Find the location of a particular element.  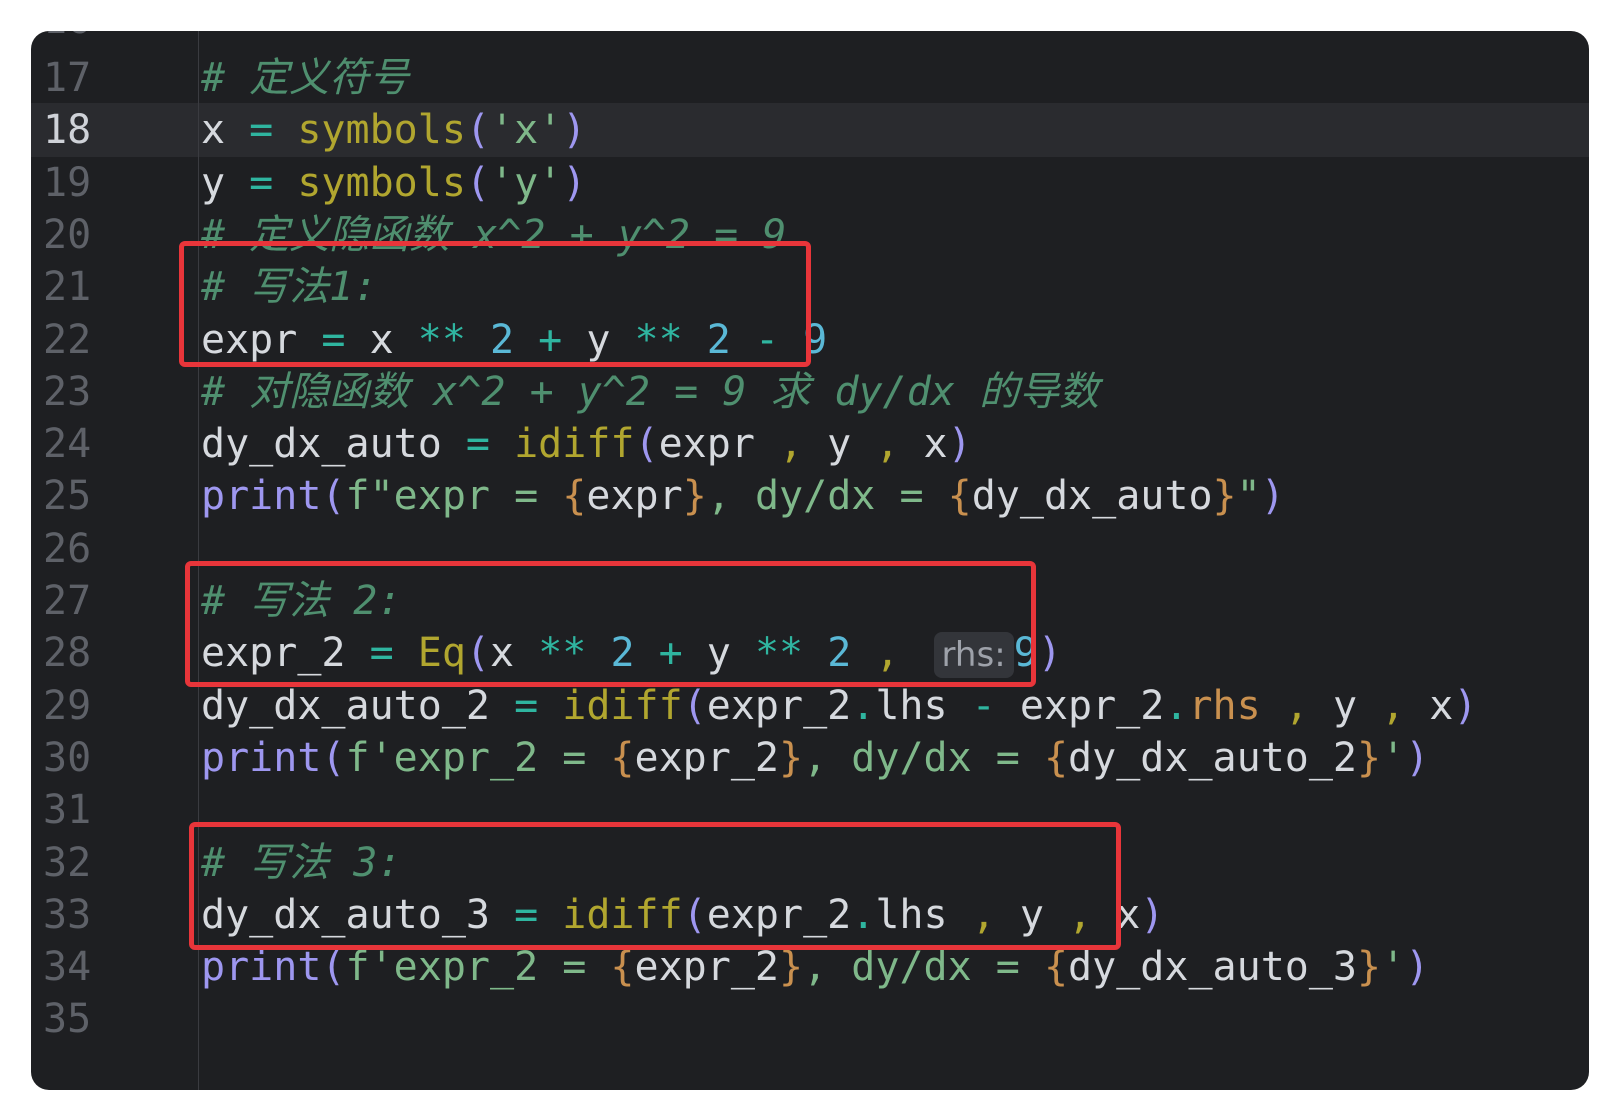

line-number: 31 is located at coordinates (67, 810).